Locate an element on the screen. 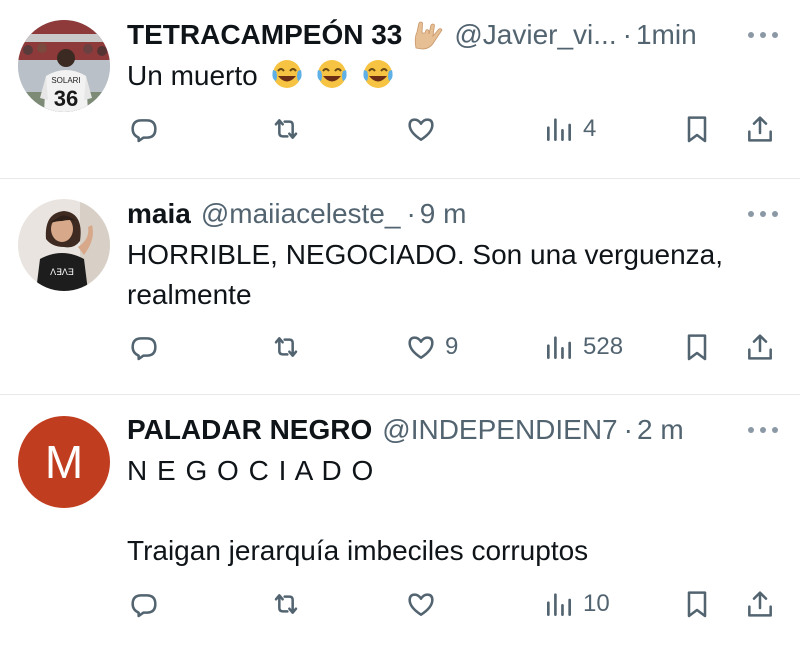  tweet-header: maia @maiiaceleste_ · 9 m is located at coordinates (438, 214).